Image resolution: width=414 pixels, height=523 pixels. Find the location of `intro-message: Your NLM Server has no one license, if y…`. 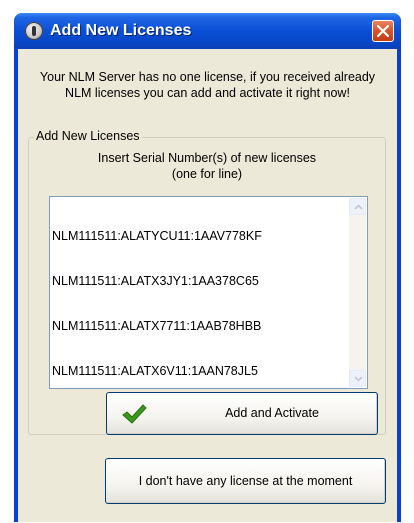

intro-message: Your NLM Server has no one license, if y… is located at coordinates (207, 85).